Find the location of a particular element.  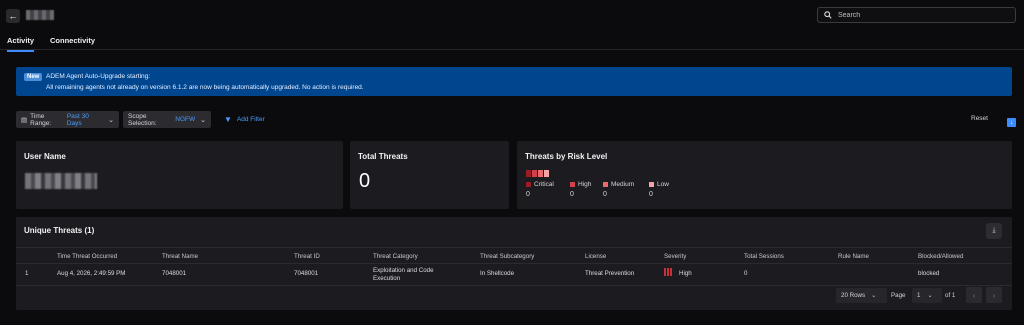

col-severity: Severity is located at coordinates (675, 257).